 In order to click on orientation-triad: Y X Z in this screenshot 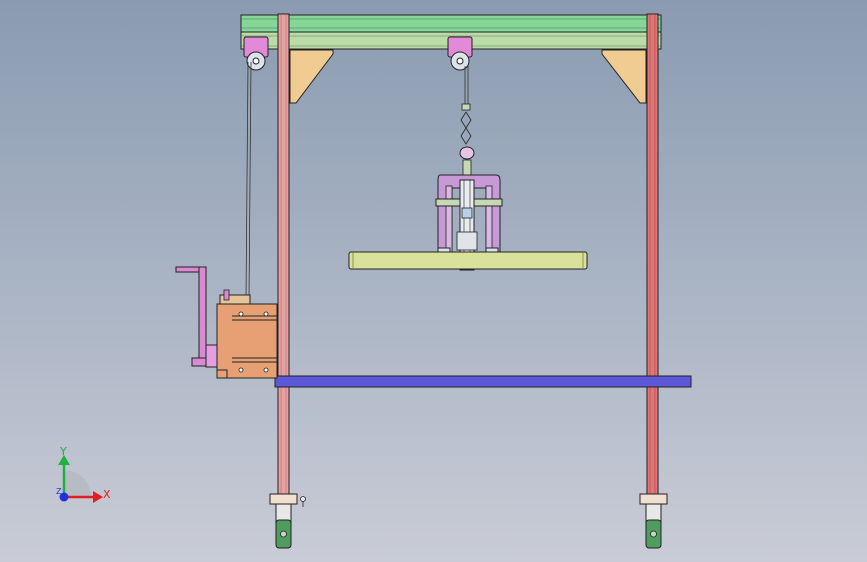, I will do `click(83, 474)`.